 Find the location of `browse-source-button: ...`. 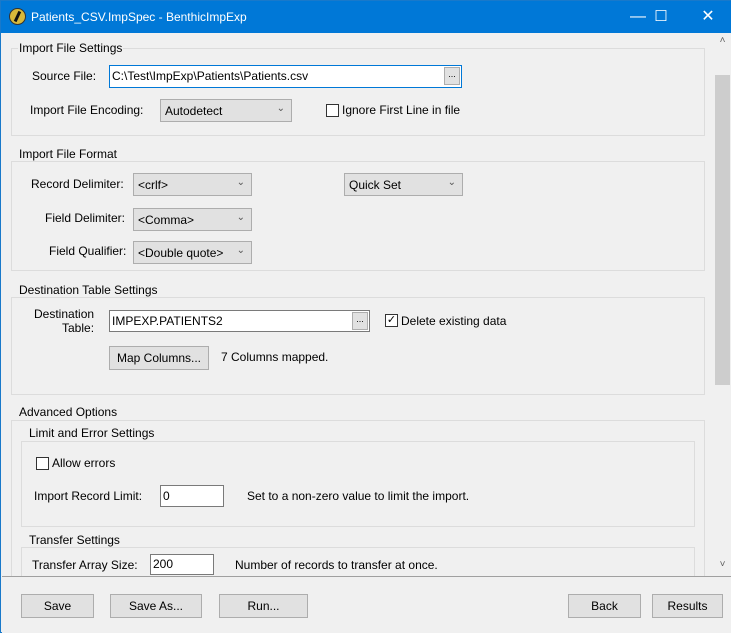

browse-source-button: ... is located at coordinates (452, 76).